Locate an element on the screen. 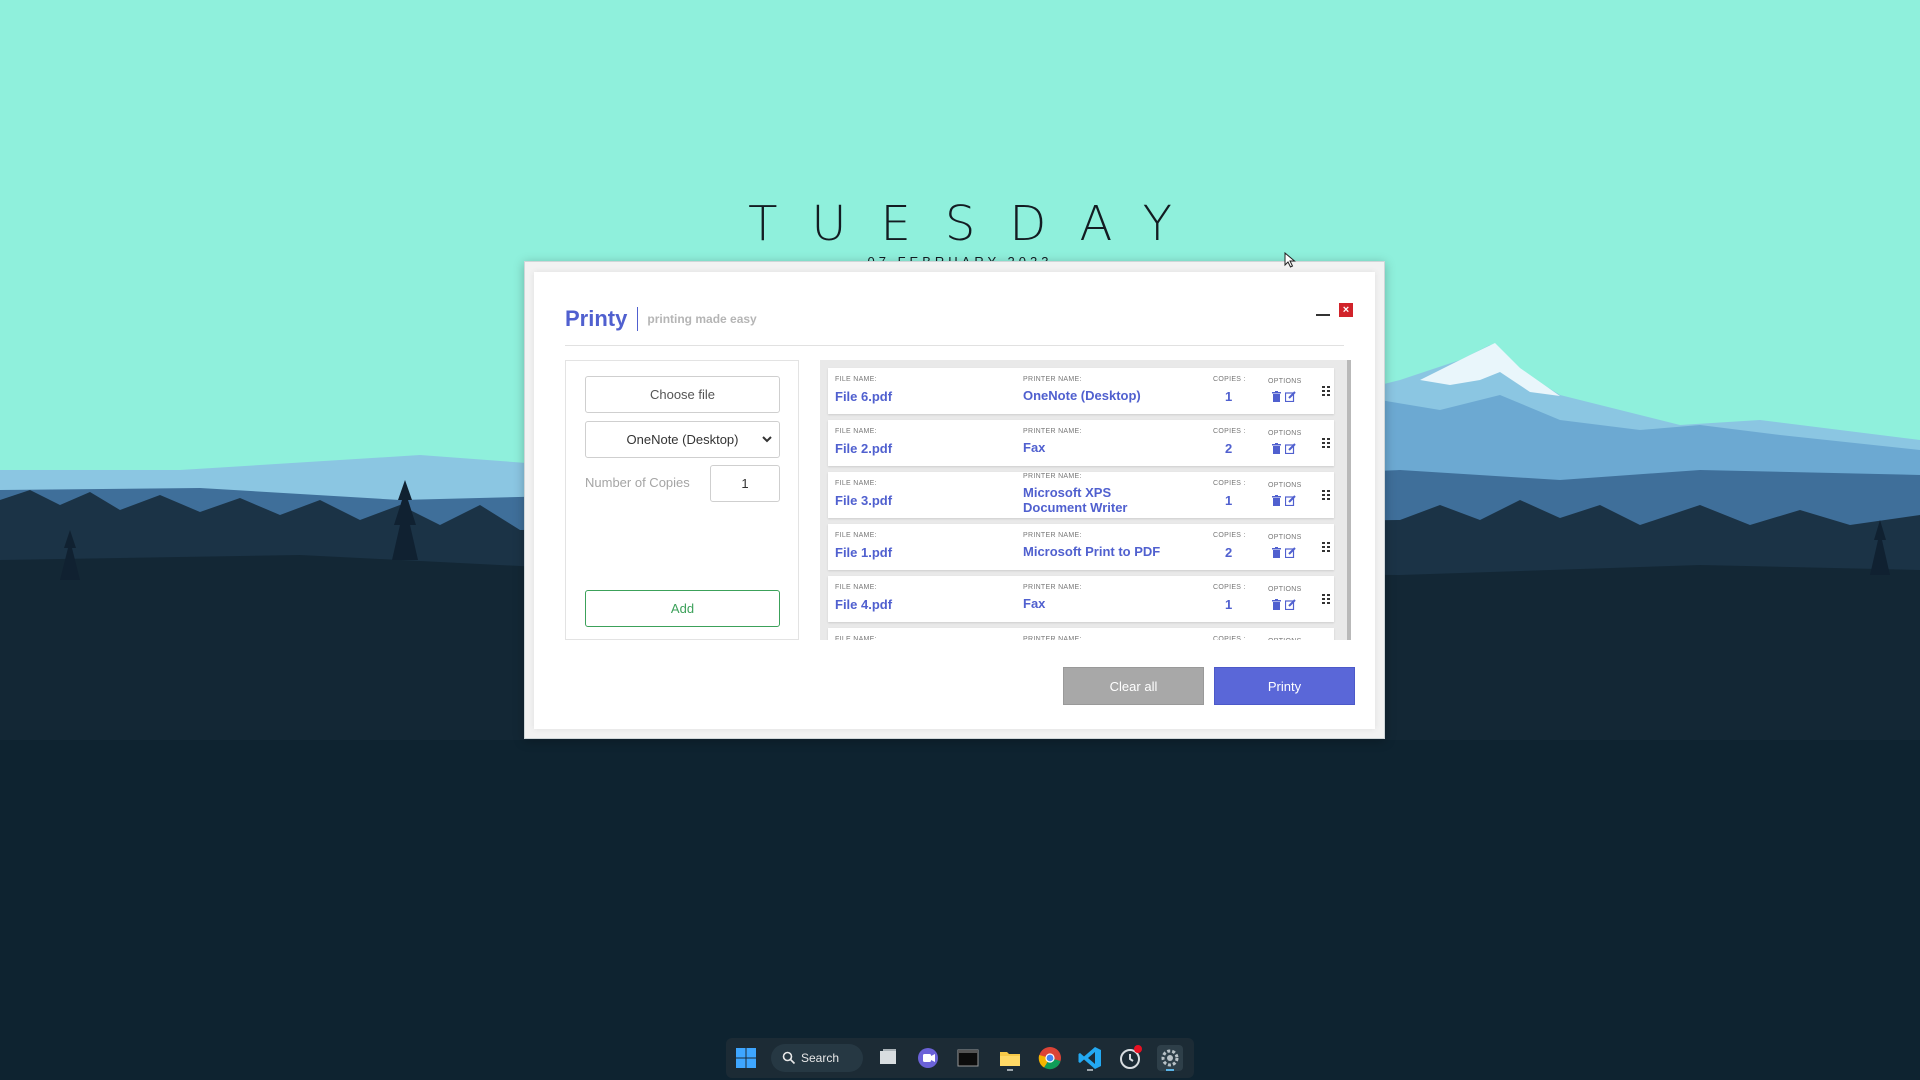 This screenshot has height=1080, width=1920. app-title: Printy is located at coordinates (596, 318).